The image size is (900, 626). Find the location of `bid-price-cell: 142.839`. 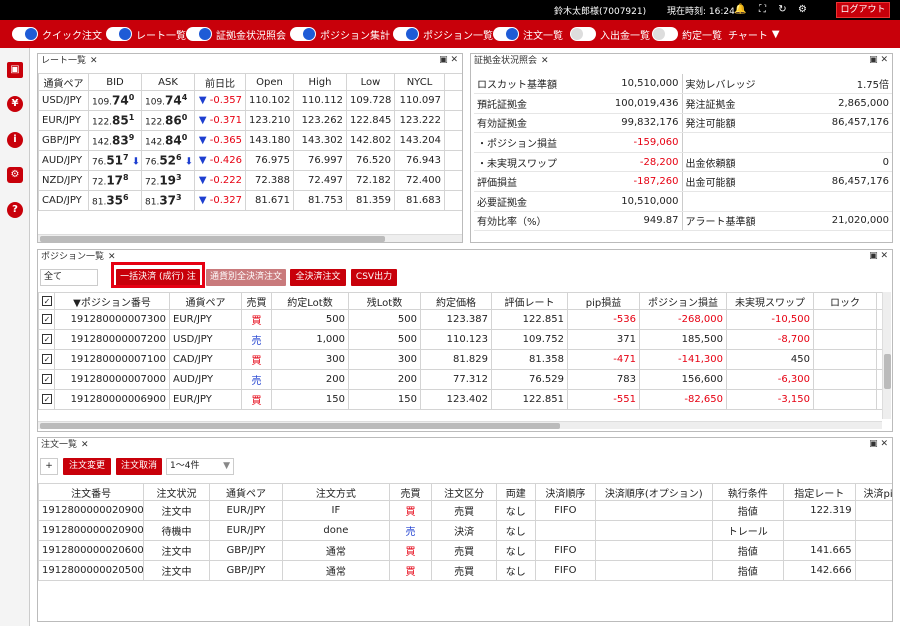

bid-price-cell: 142.839 is located at coordinates (115, 140).